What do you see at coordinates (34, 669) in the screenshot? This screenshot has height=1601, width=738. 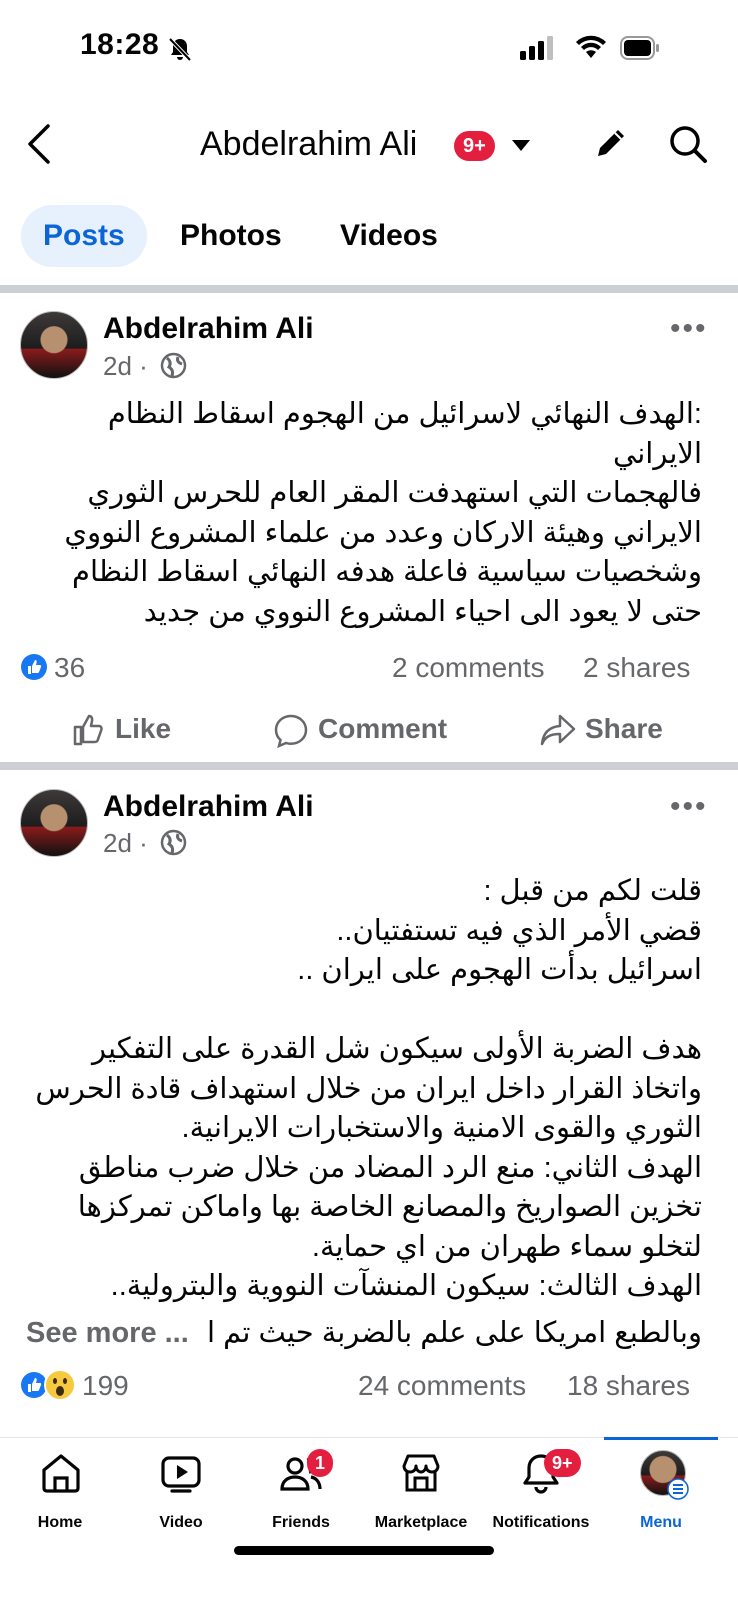 I see `like-reaction-icon` at bounding box center [34, 669].